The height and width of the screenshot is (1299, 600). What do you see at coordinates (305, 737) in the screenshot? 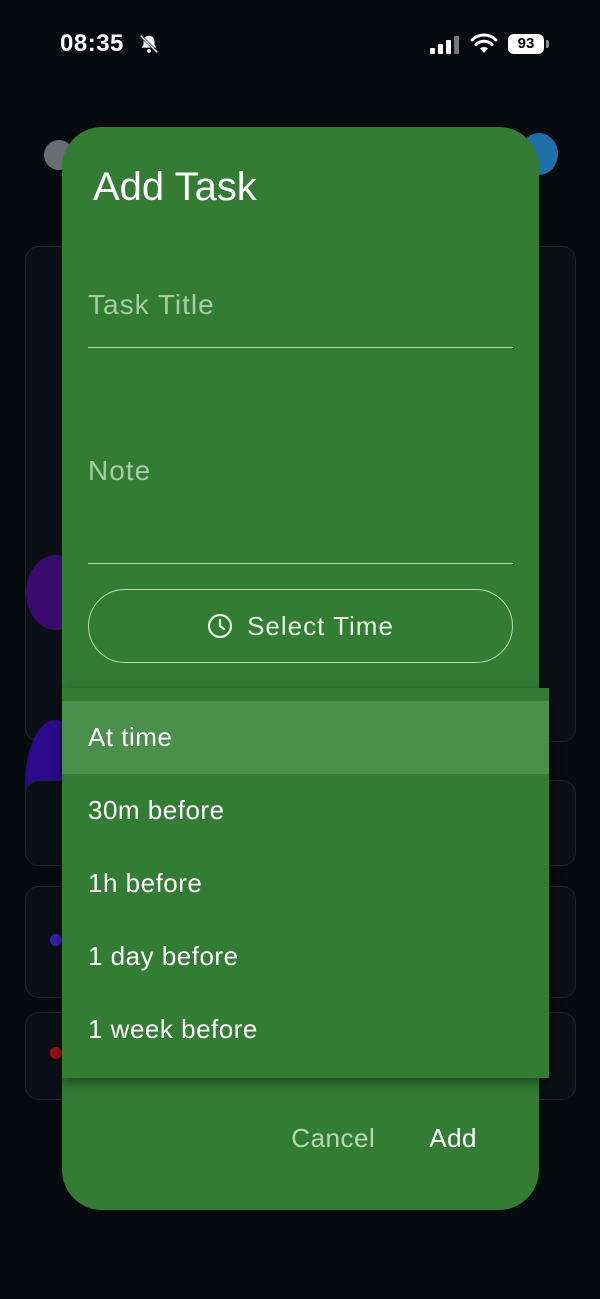
I see `menu-item-at-time: At time` at bounding box center [305, 737].